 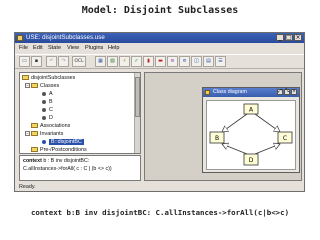 I want to click on generalization-a-c, so click(x=267, y=122).